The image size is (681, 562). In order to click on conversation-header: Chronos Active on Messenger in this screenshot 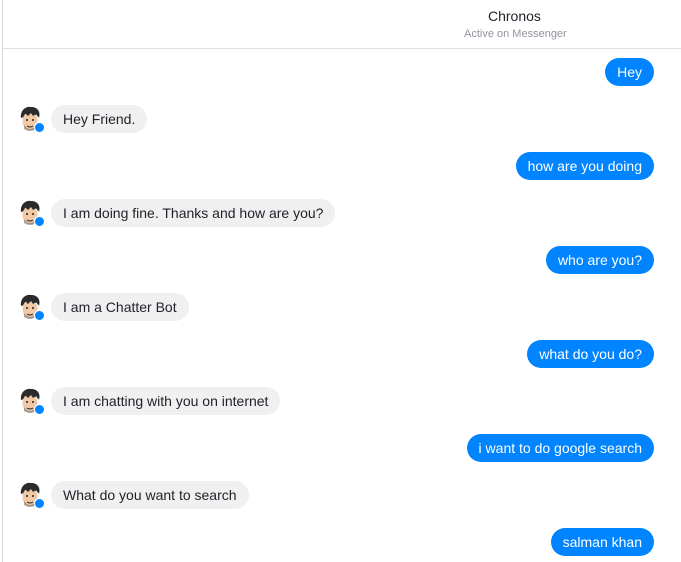, I will do `click(342, 24)`.